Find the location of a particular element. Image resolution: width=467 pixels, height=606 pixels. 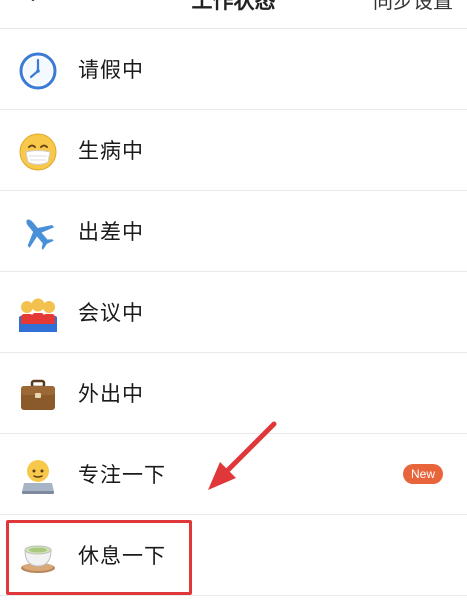

status-label: 出差中 is located at coordinates (111, 232).